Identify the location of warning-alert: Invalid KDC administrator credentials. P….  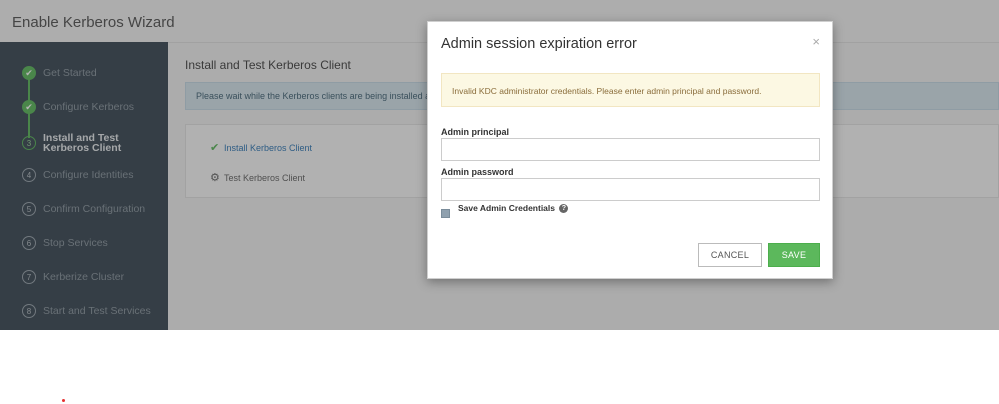
(630, 90).